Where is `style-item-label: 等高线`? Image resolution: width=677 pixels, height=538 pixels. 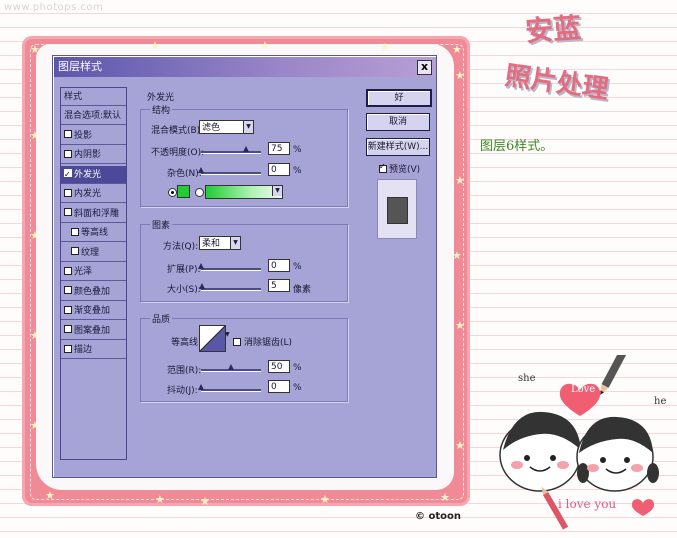
style-item-label: 等高线 is located at coordinates (95, 233).